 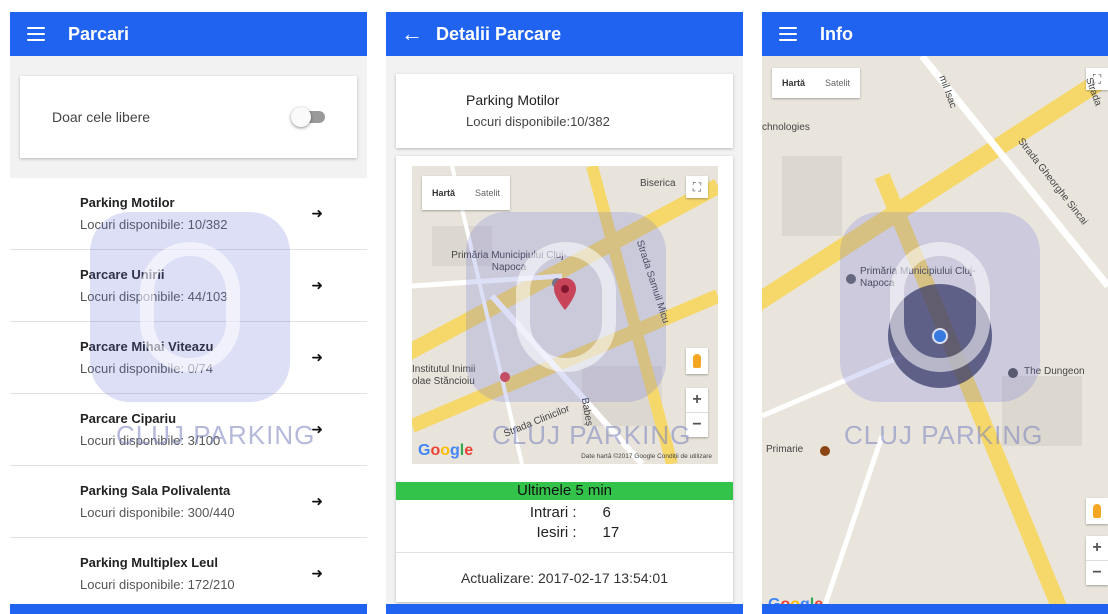 I want to click on app-bar: Info, so click(x=935, y=34).